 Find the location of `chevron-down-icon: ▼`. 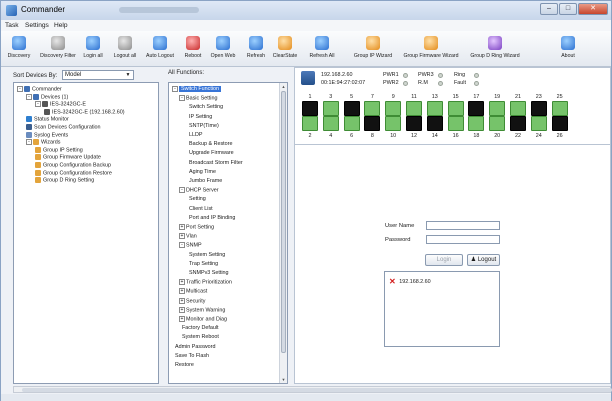

chevron-down-icon: ▼ is located at coordinates (128, 75).